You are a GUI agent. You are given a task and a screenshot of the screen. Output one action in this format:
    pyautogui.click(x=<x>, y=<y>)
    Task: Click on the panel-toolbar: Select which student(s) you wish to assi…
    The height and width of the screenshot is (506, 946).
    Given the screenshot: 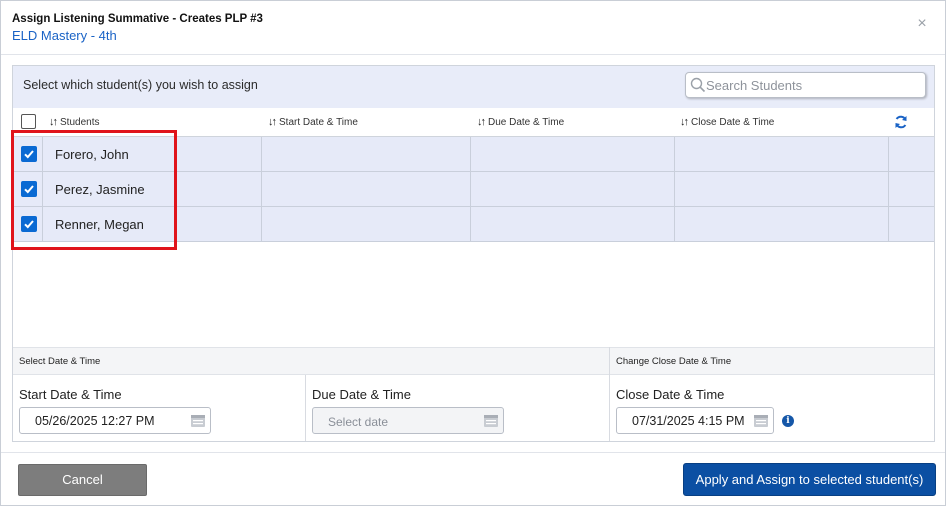 What is the action you would take?
    pyautogui.click(x=473, y=87)
    